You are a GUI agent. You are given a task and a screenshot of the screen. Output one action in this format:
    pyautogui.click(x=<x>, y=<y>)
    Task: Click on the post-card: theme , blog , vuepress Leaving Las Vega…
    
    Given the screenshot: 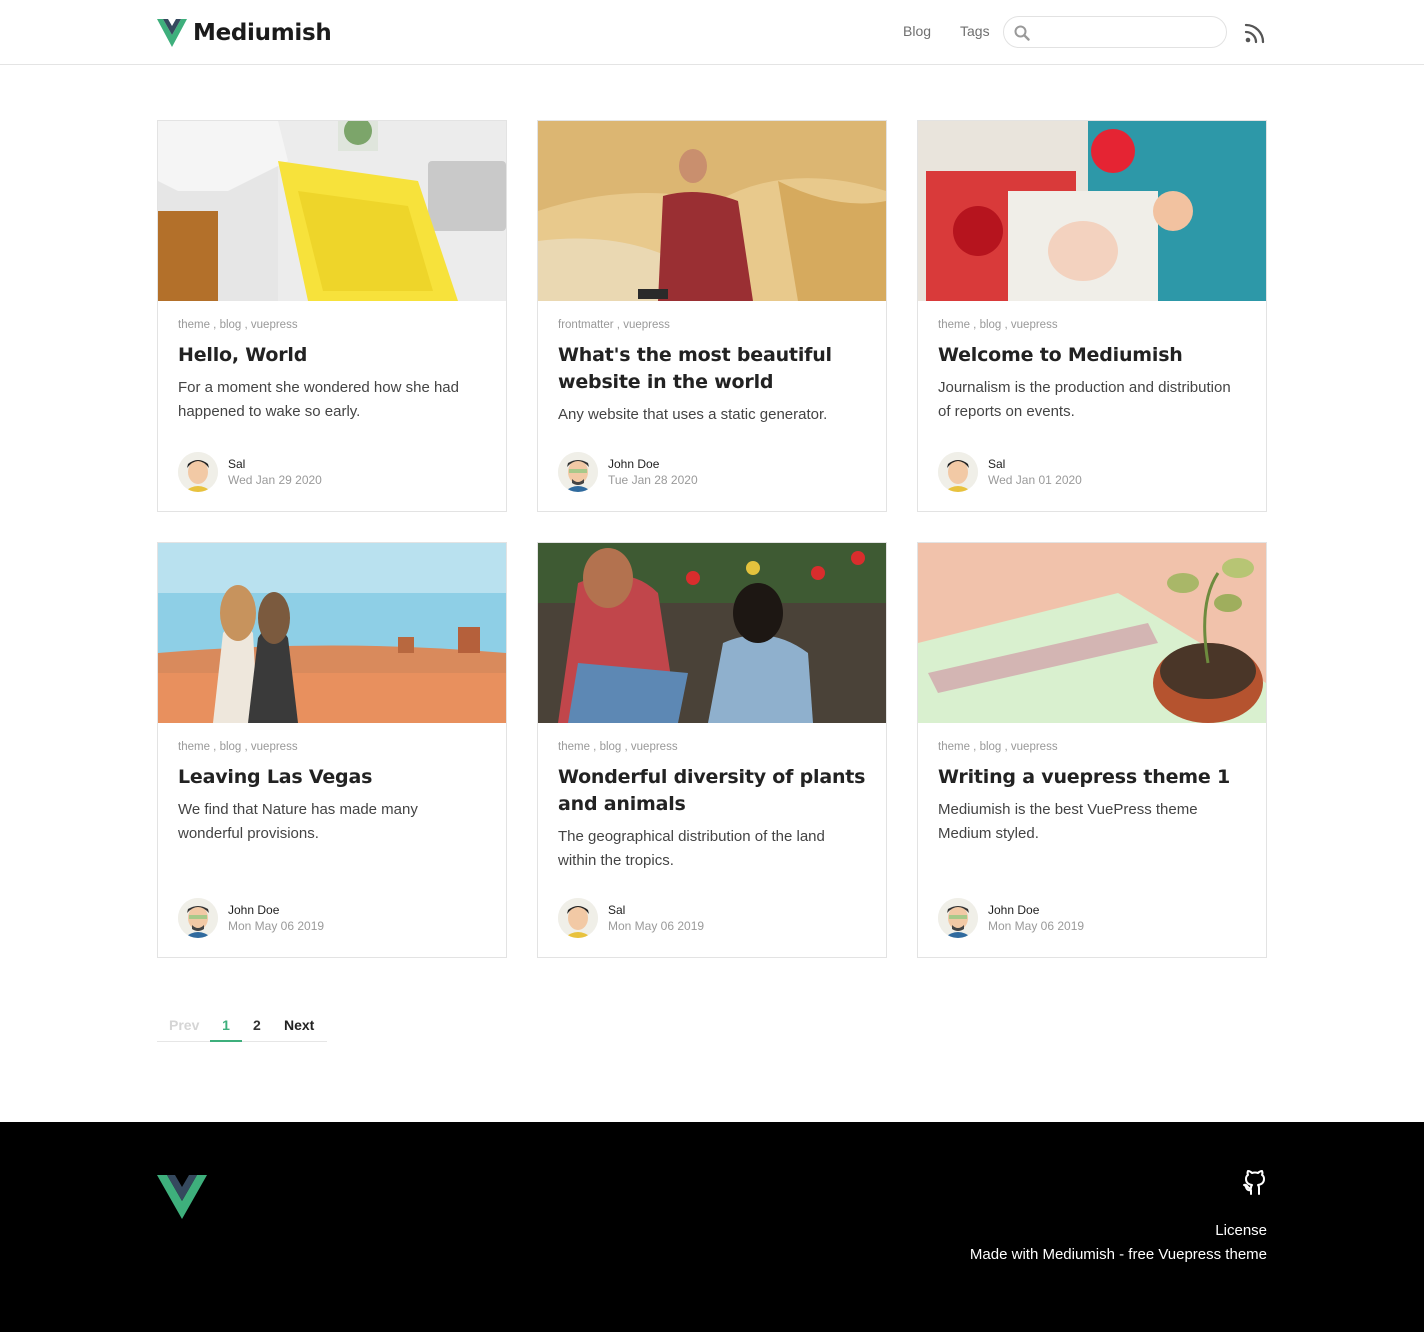 What is the action you would take?
    pyautogui.click(x=332, y=750)
    